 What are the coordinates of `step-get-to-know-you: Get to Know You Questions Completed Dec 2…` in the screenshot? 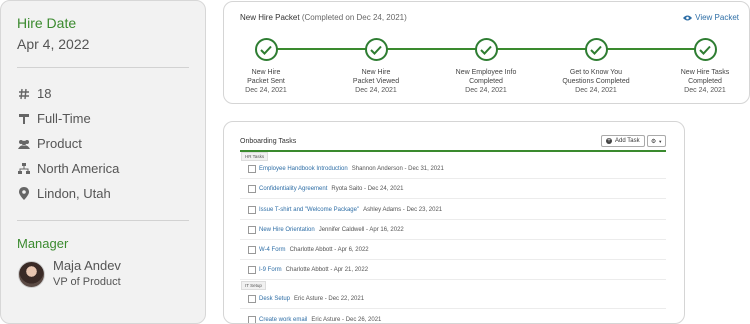 It's located at (596, 66).